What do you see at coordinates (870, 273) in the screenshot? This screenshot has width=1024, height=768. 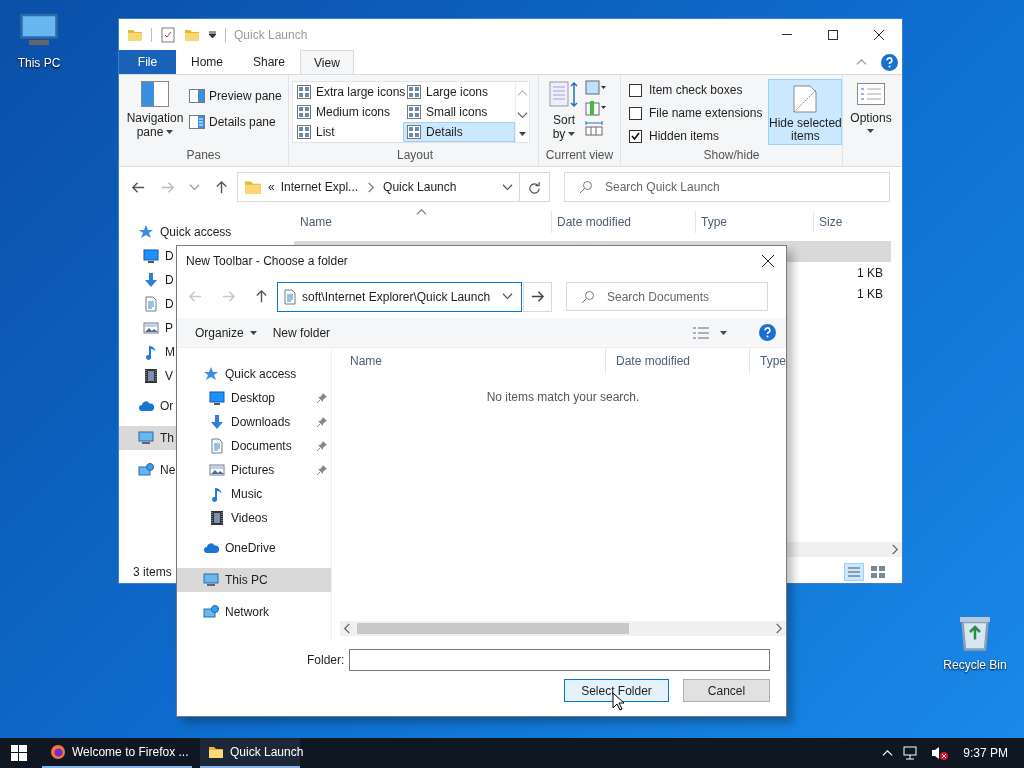 I see `size-cell-text: 1 KB` at bounding box center [870, 273].